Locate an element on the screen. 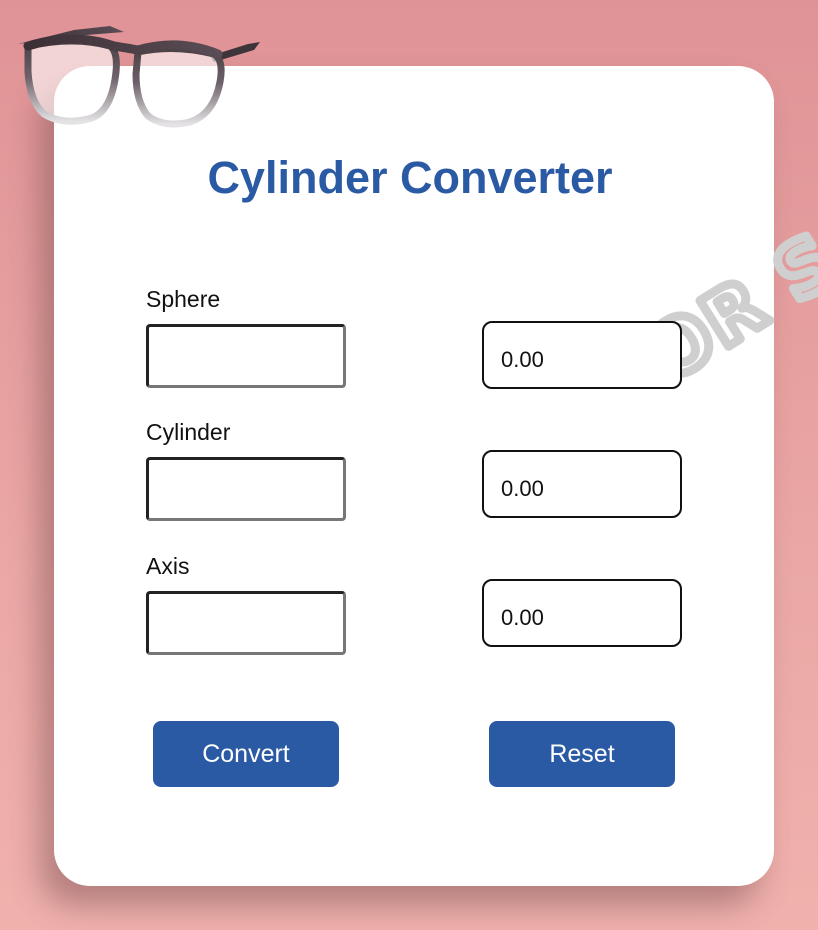 The width and height of the screenshot is (818, 930). eyeglasses-icon is located at coordinates (139, 77).